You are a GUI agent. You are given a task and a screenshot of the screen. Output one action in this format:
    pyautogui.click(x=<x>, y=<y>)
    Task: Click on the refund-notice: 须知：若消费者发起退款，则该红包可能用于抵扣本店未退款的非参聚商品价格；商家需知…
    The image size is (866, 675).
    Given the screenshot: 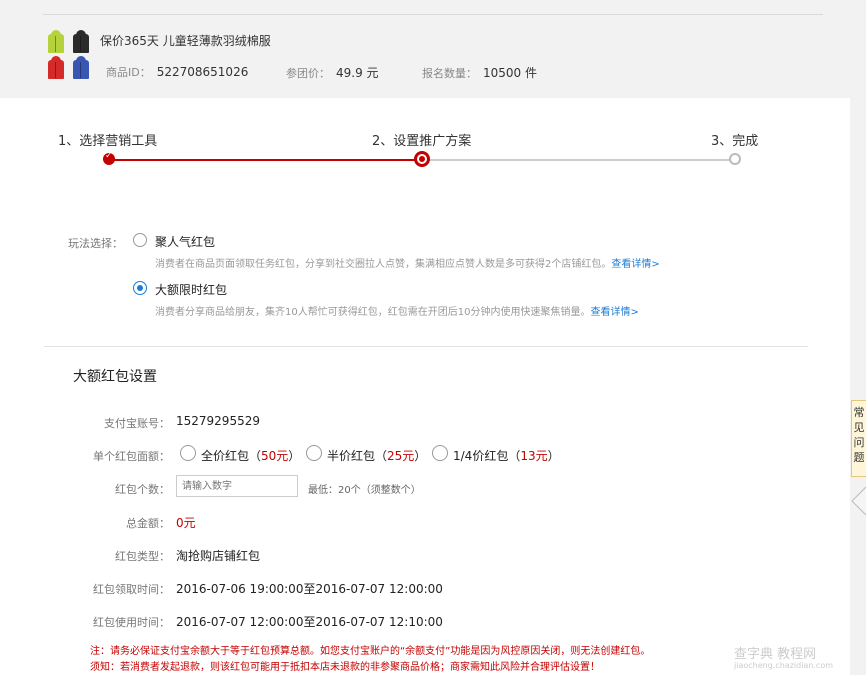 What is the action you would take?
    pyautogui.click(x=345, y=667)
    